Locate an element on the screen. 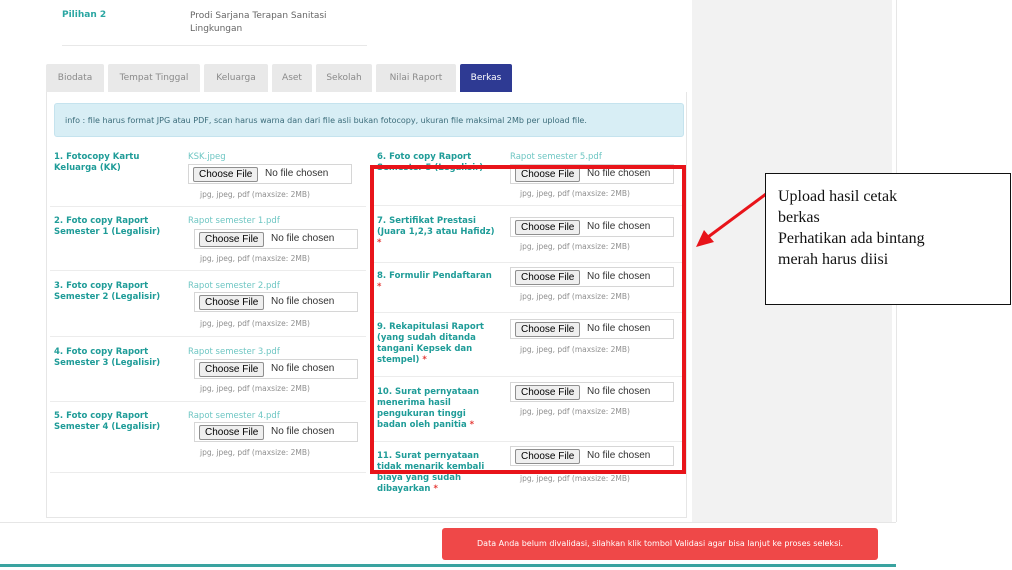  annotation-line-4: merah harus diisi is located at coordinates (833, 259).